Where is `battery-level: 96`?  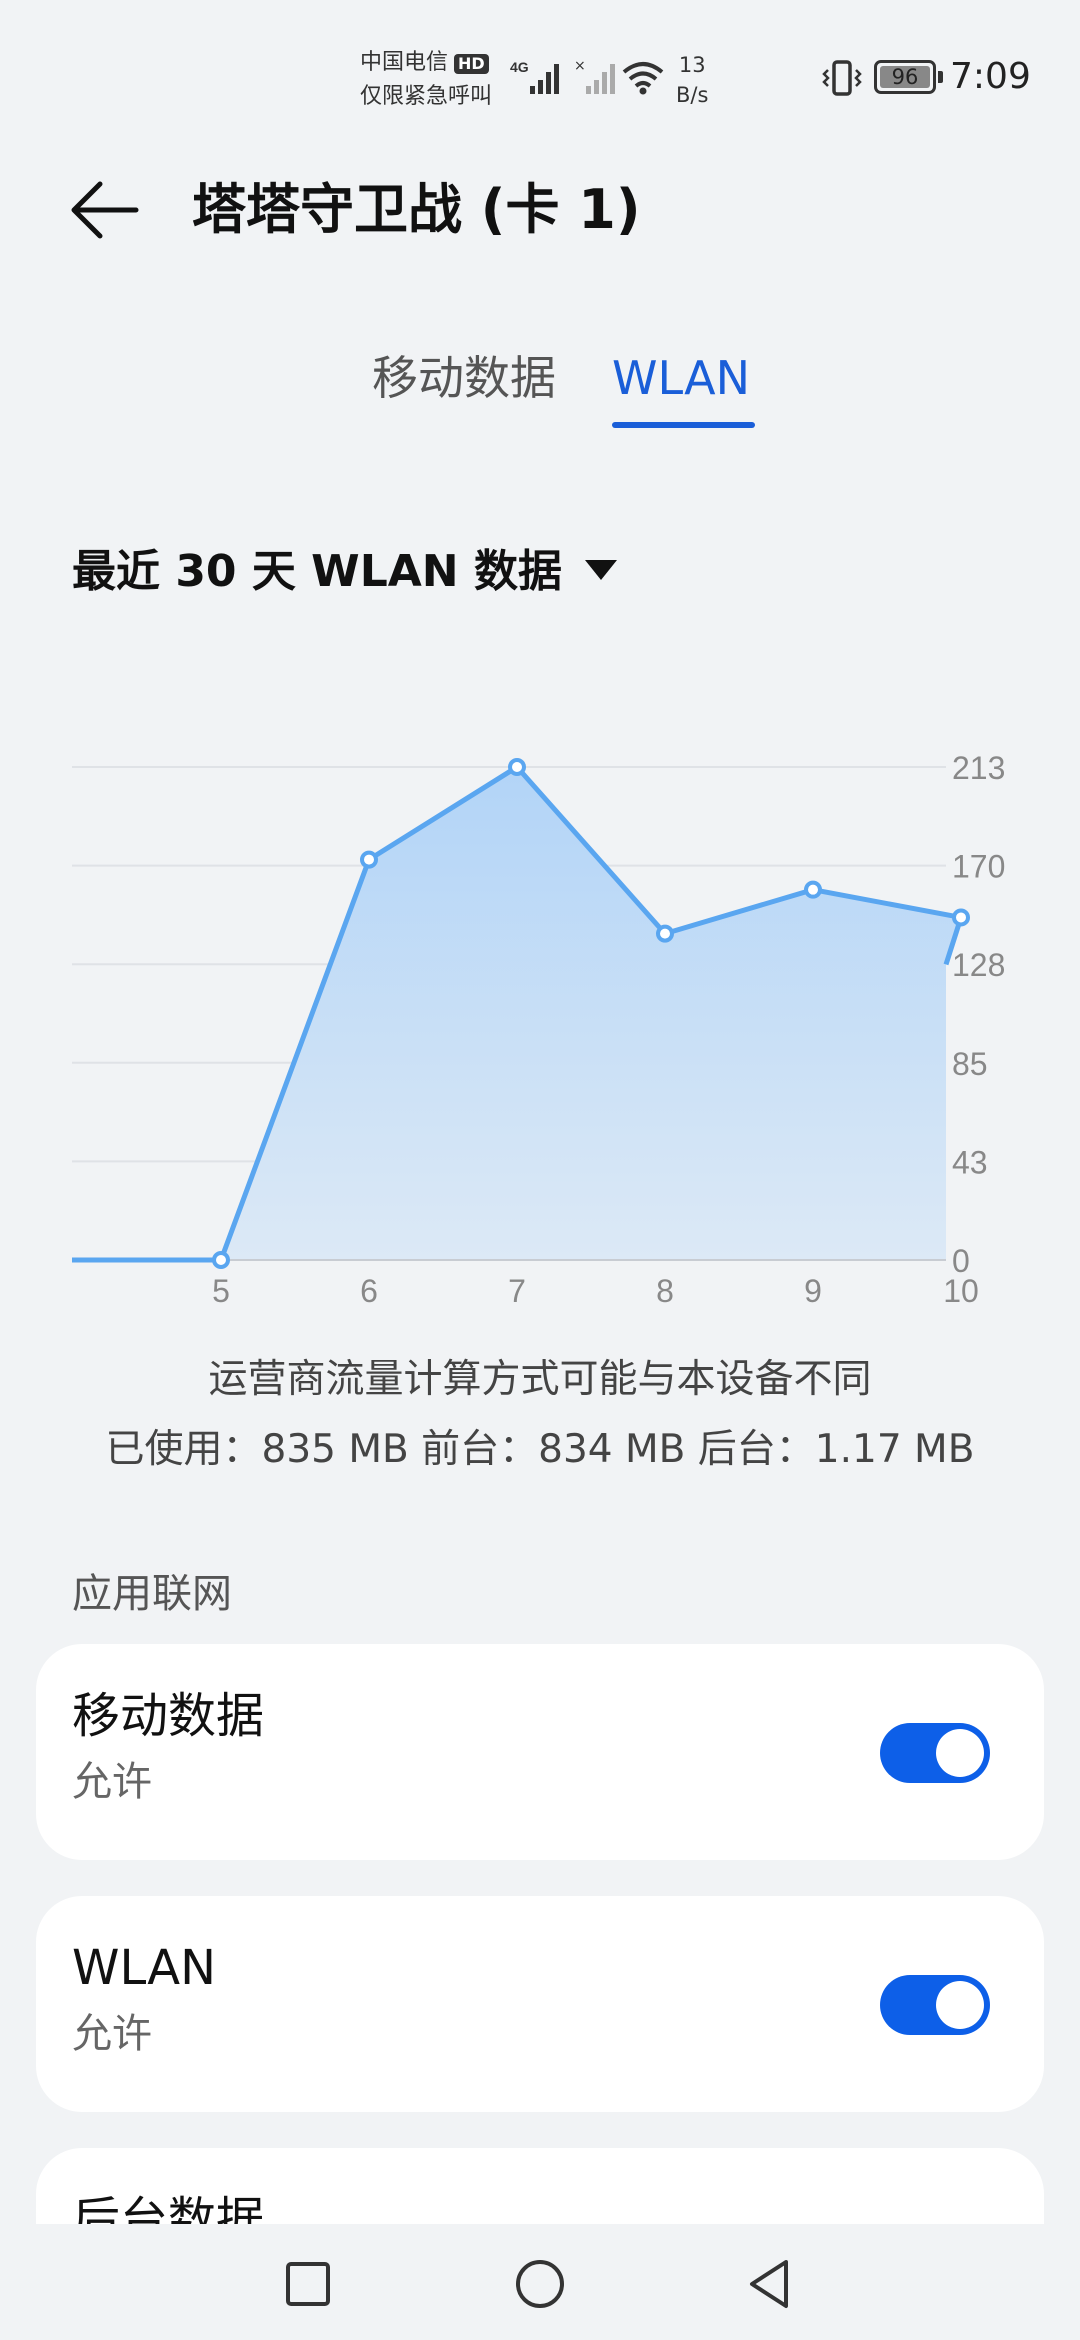
battery-level: 96 is located at coordinates (905, 77).